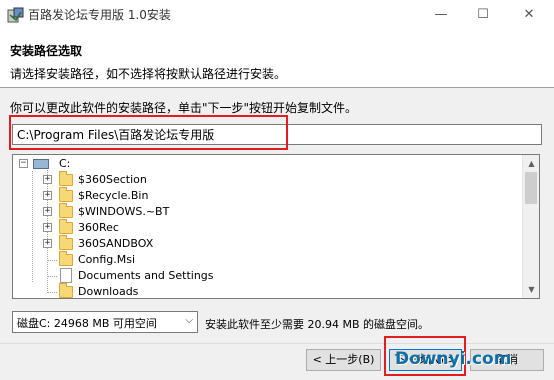  Describe the element at coordinates (65, 163) in the screenshot. I see `tree-root-label: C:` at that location.